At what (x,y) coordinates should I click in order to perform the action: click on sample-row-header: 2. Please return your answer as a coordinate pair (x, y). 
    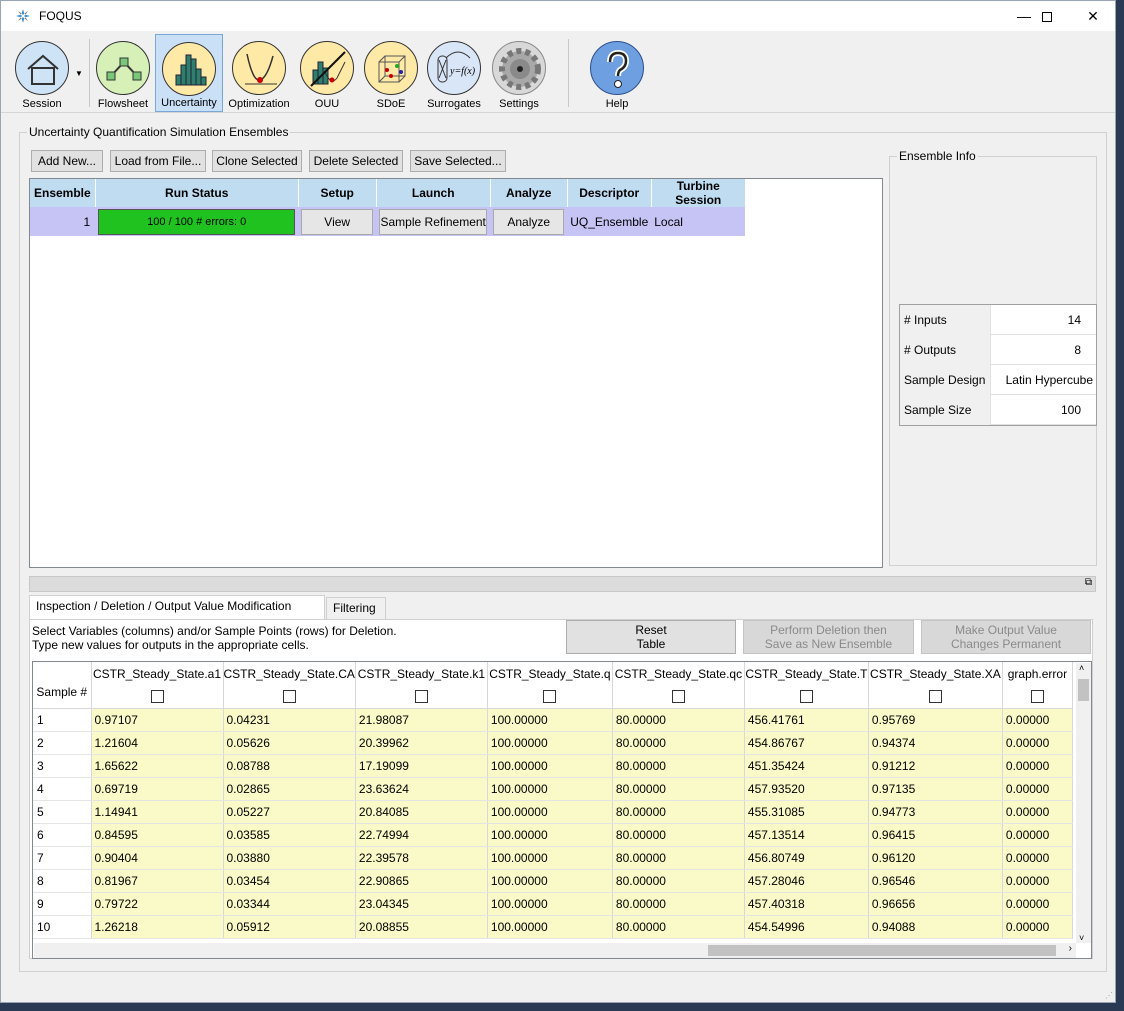
    Looking at the image, I should click on (62, 743).